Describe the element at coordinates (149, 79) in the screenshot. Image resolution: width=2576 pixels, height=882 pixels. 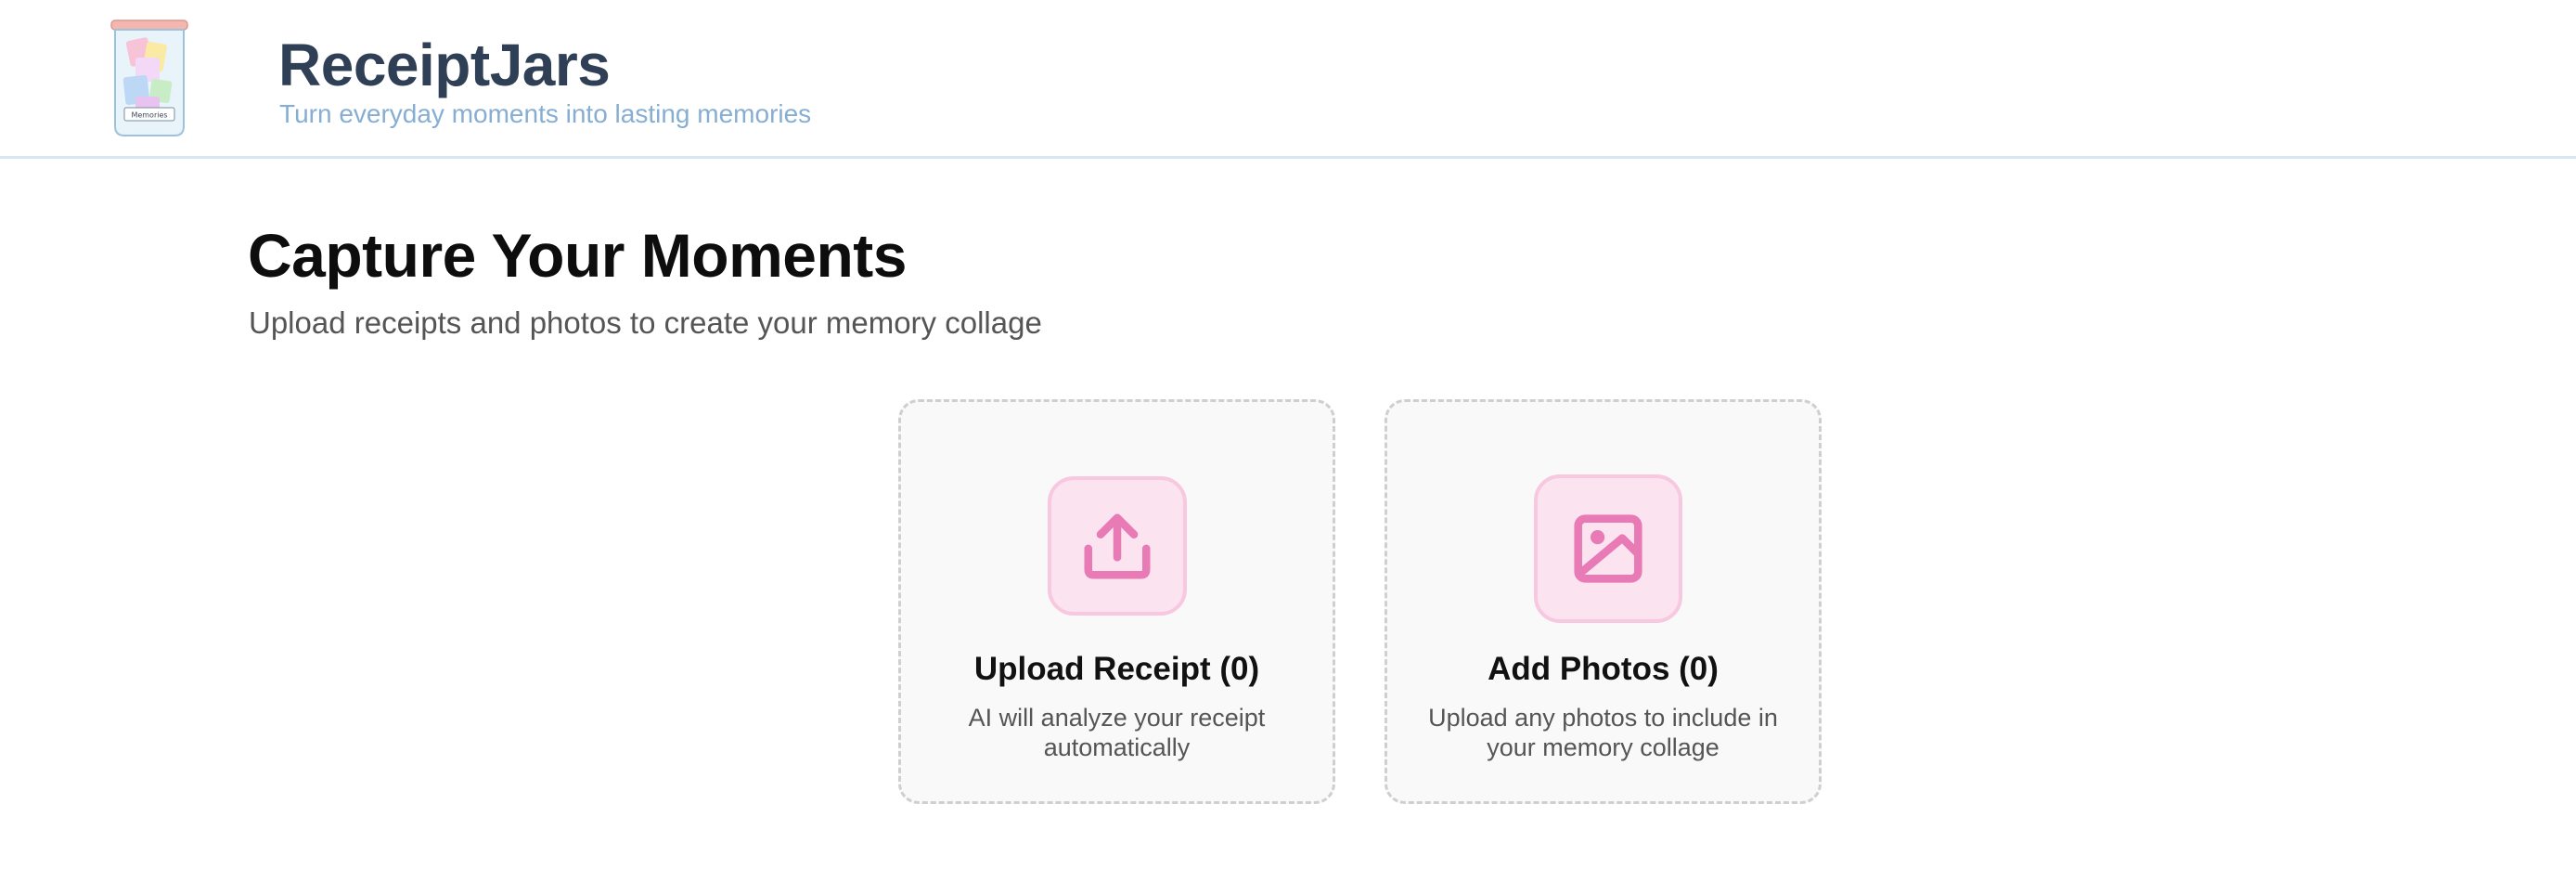
I see `receipt-jar-logo: Memories` at that location.